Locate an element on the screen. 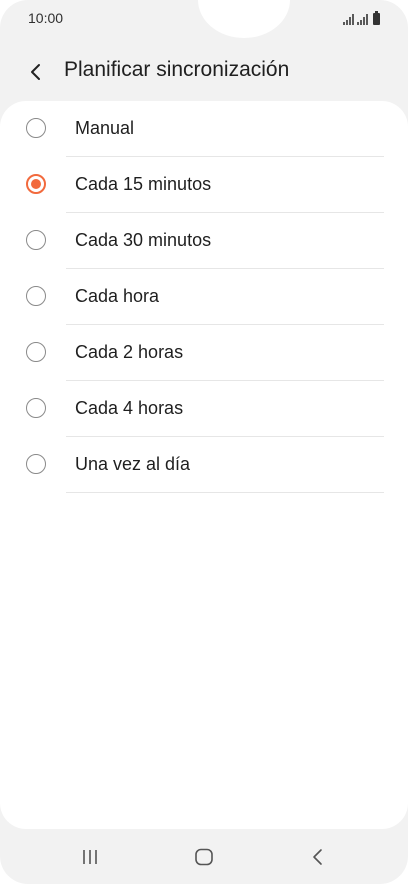 The width and height of the screenshot is (408, 884). option-manual: Manual is located at coordinates (204, 129).